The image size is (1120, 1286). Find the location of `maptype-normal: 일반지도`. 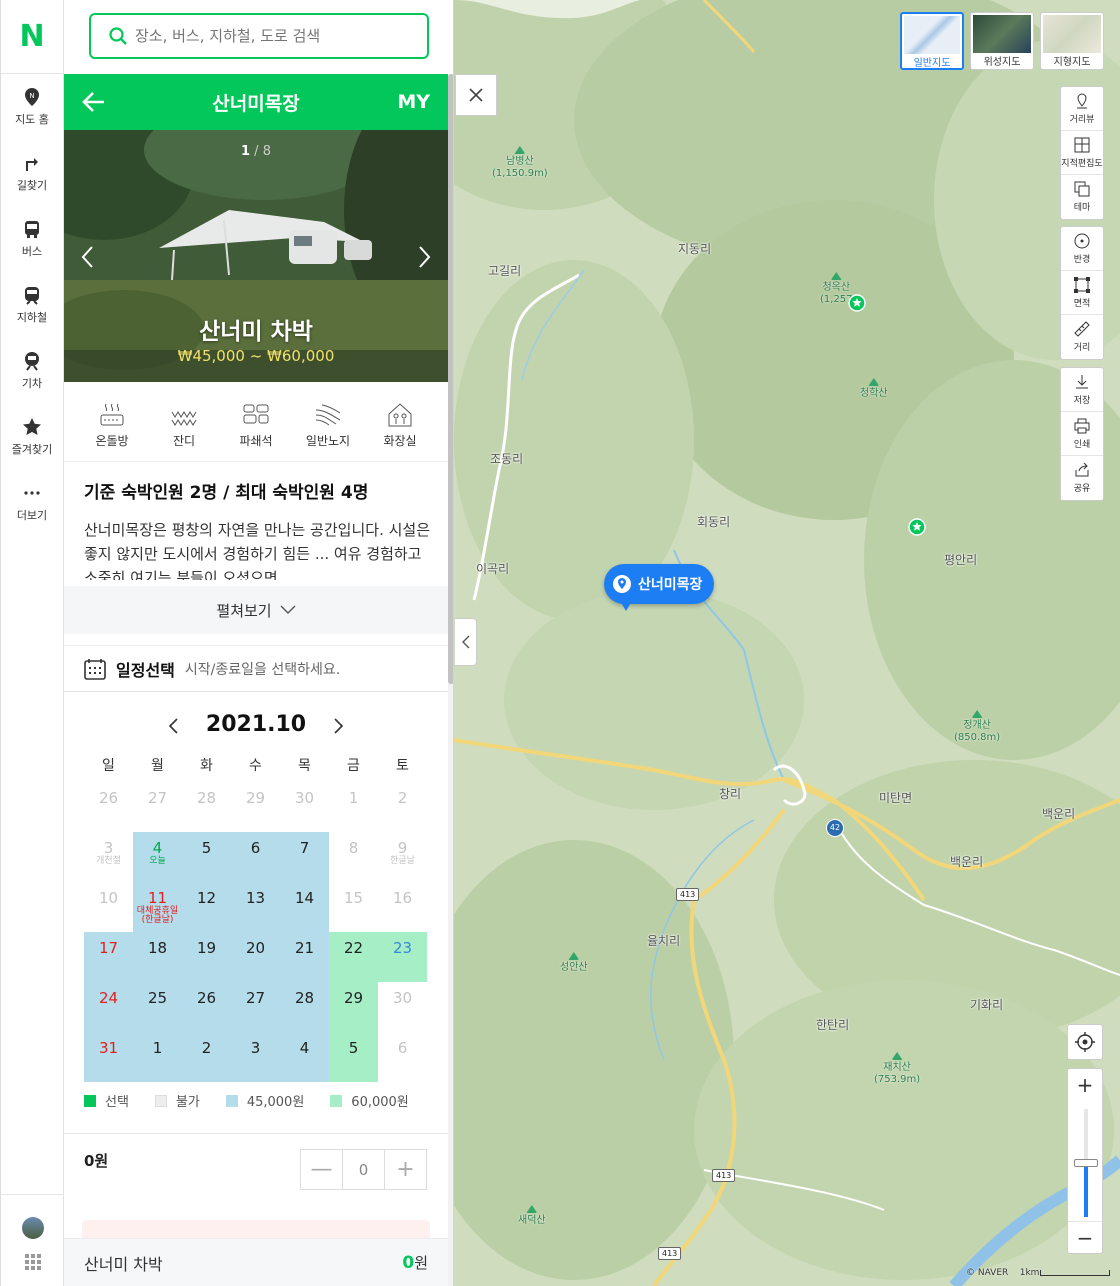

maptype-normal: 일반지도 is located at coordinates (932, 41).